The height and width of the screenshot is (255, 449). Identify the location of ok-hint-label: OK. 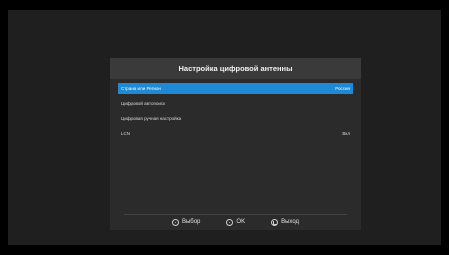
(241, 222).